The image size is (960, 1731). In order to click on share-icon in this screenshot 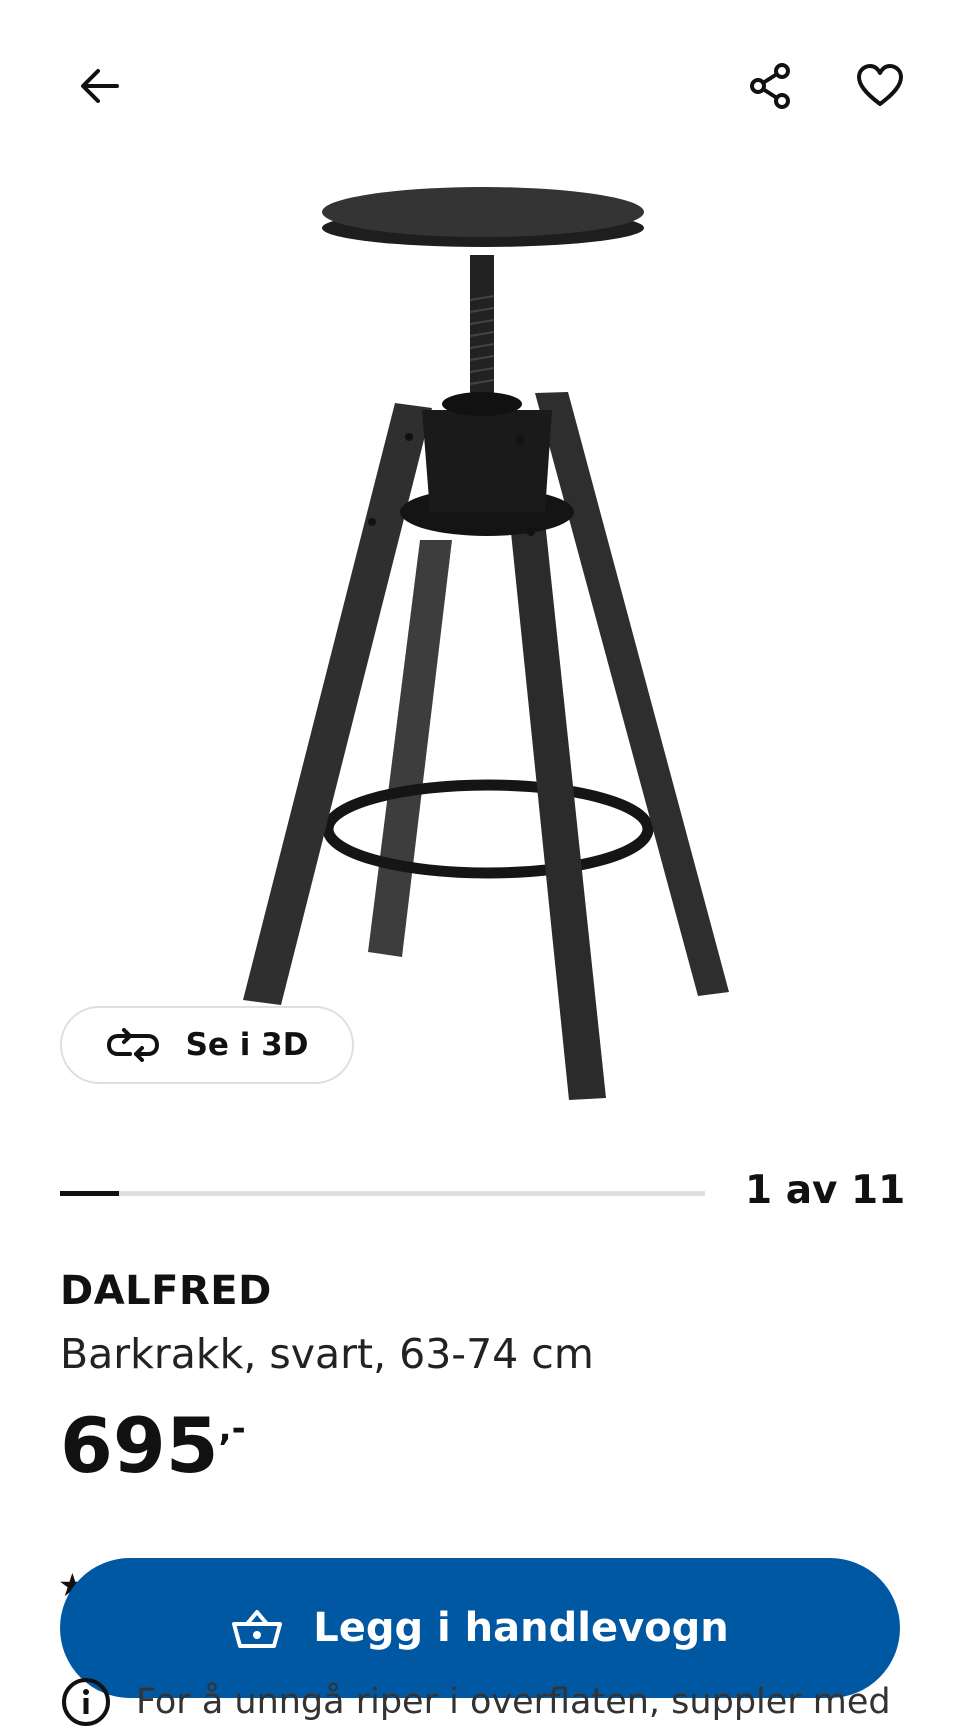, I will do `click(770, 86)`.